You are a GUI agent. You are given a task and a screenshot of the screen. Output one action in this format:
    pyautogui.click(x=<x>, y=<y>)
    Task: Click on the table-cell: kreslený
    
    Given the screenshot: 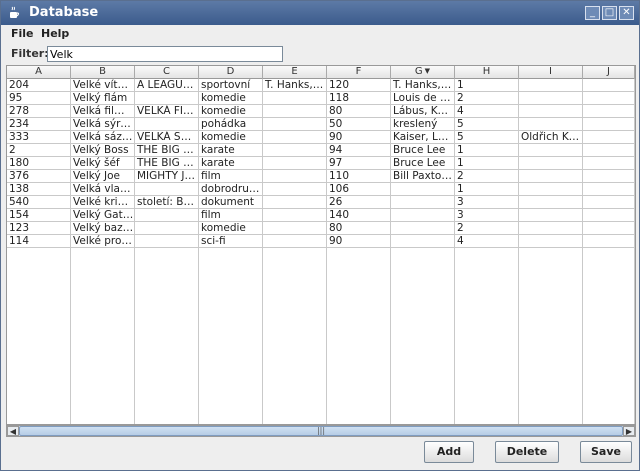 What is the action you would take?
    pyautogui.click(x=423, y=124)
    